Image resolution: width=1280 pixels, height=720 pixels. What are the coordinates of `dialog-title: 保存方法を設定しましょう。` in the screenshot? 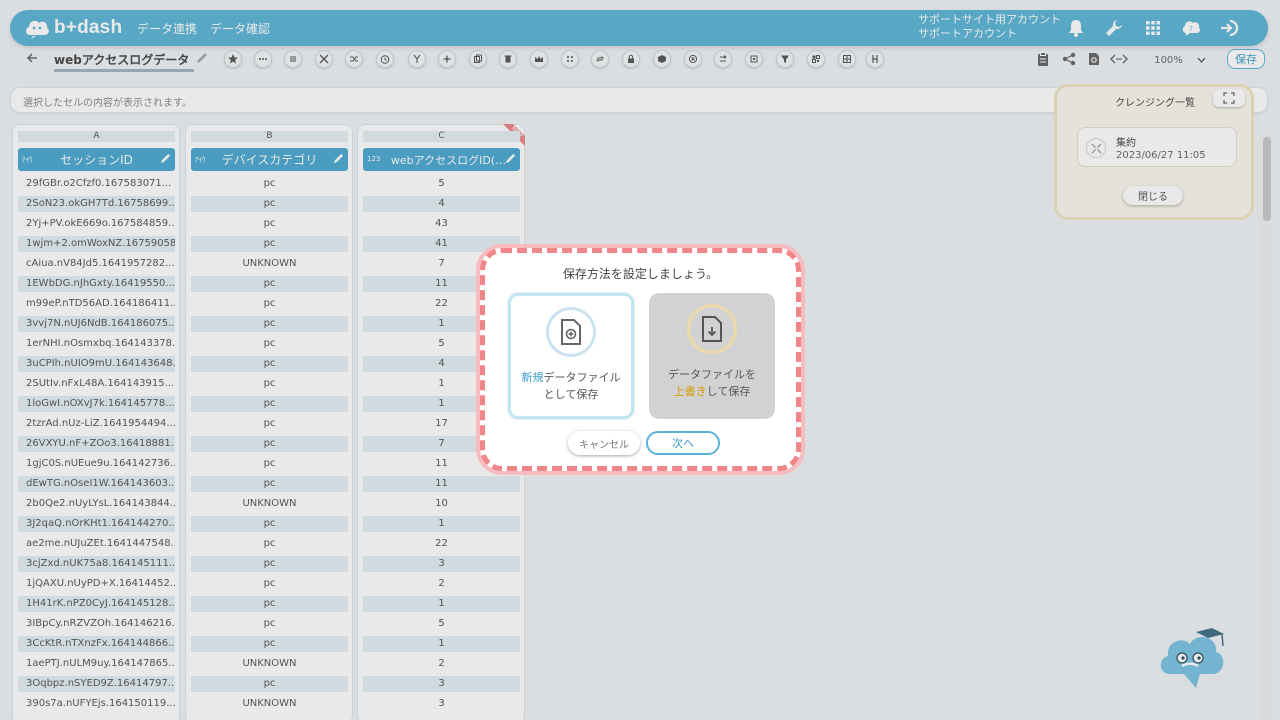 It's located at (640, 274).